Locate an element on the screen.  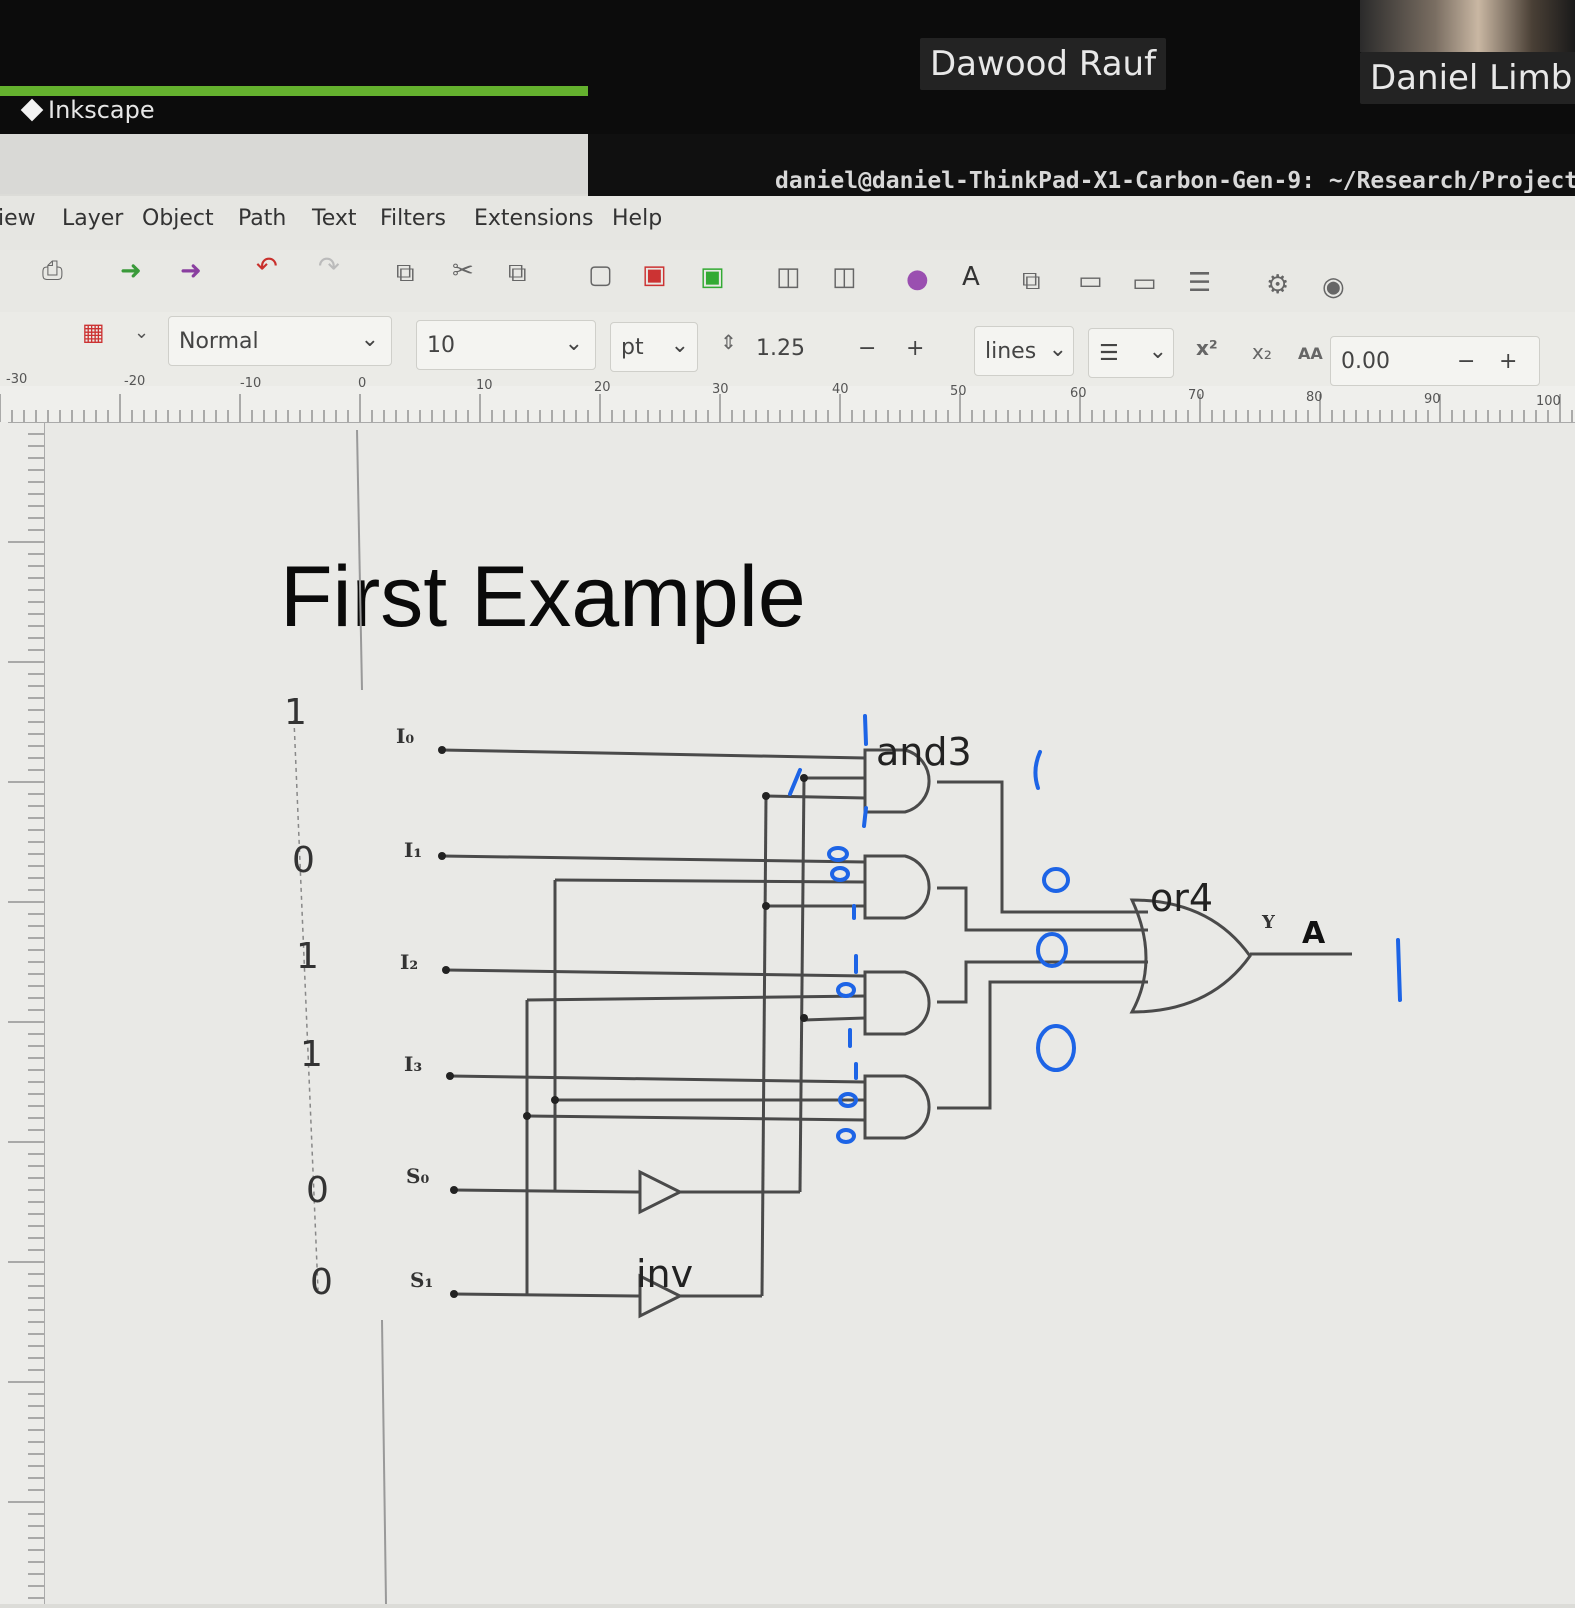
ink-result is located at coordinates (1399, 970).